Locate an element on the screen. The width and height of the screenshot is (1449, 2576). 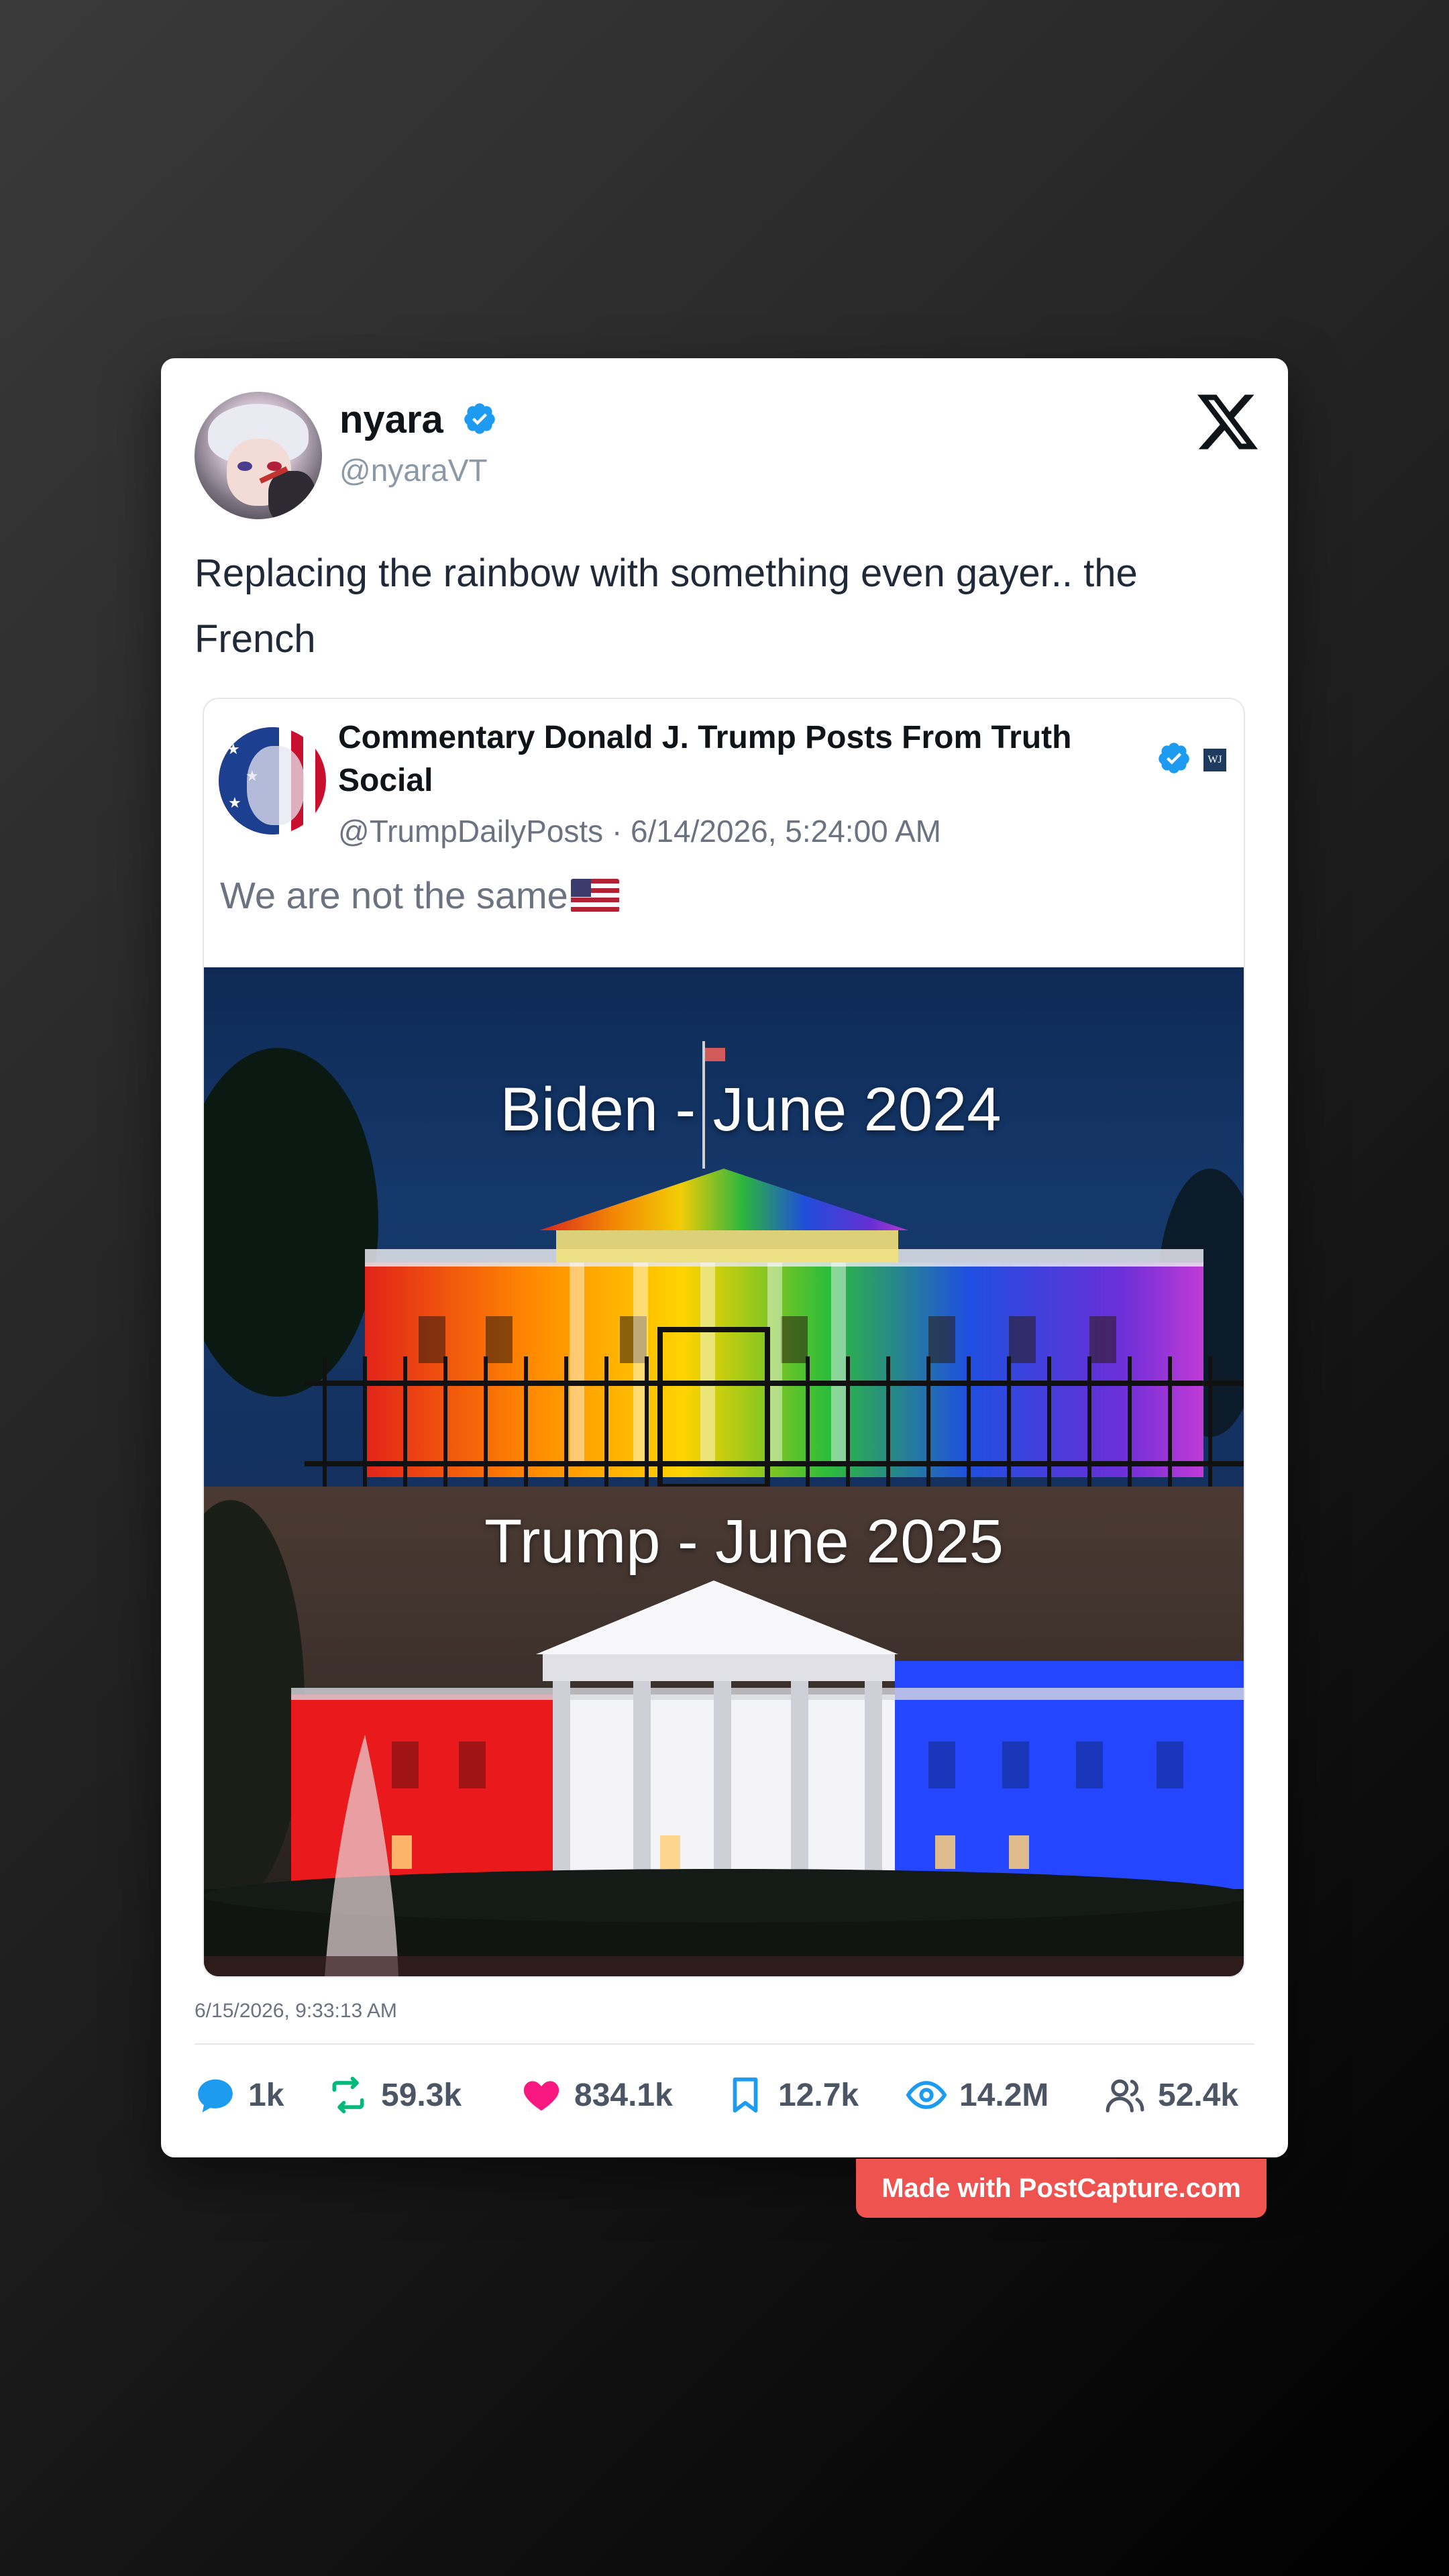
quoted-tweet-text-content: We are not the same is located at coordinates (394, 895).